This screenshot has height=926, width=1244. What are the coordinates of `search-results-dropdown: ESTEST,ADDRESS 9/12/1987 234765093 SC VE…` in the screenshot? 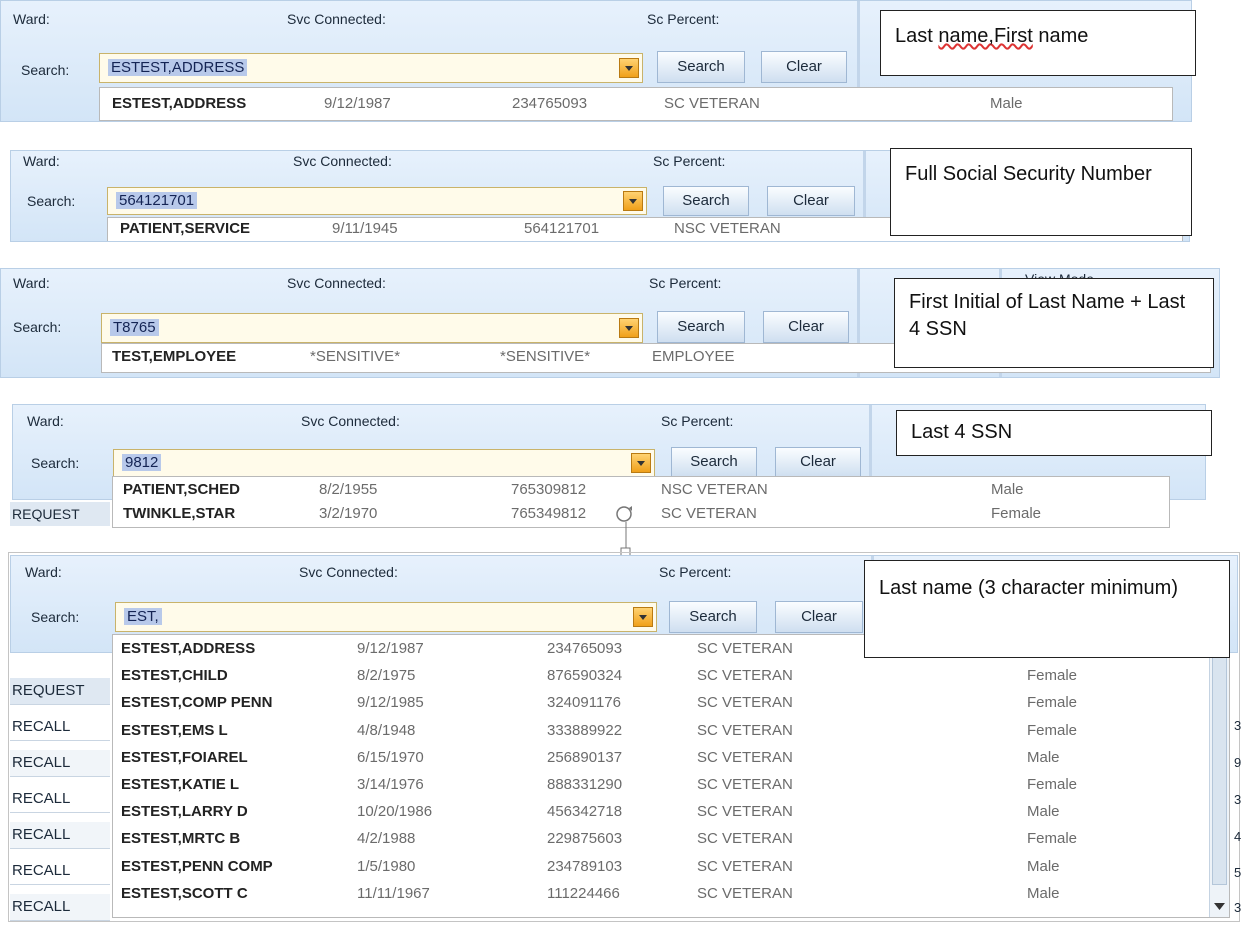 It's located at (636, 104).